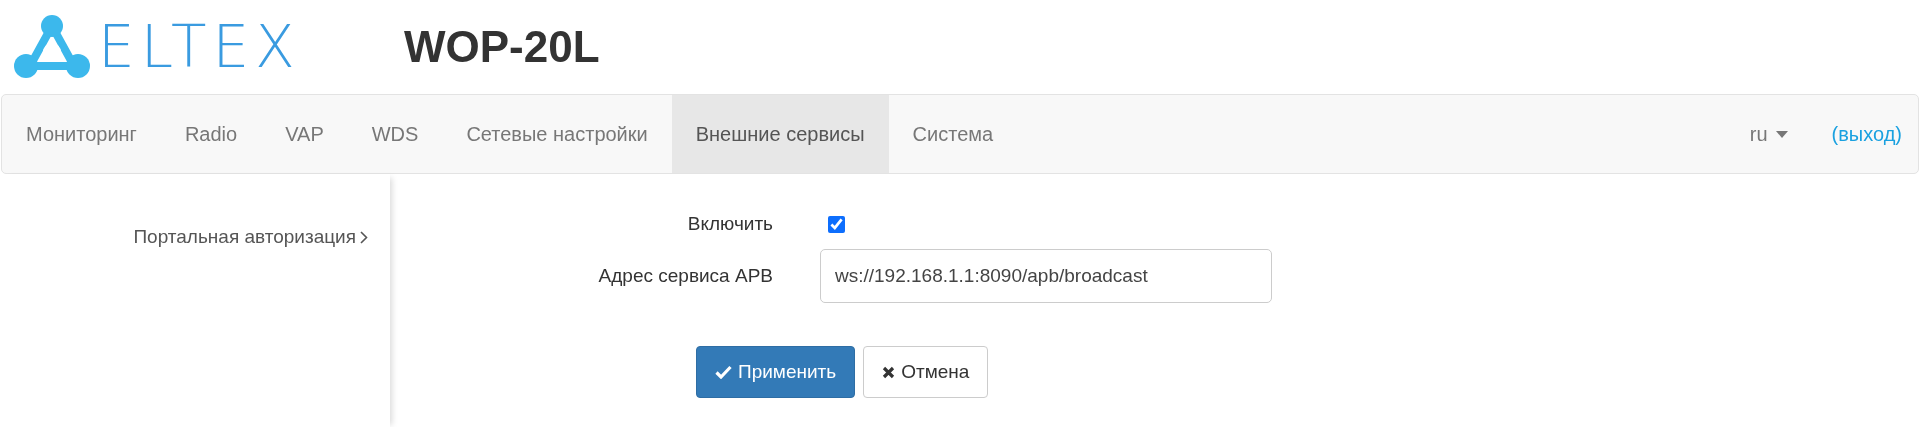 The image size is (1920, 427). I want to click on sidebar-item: Портальная авторизация, so click(261, 237).